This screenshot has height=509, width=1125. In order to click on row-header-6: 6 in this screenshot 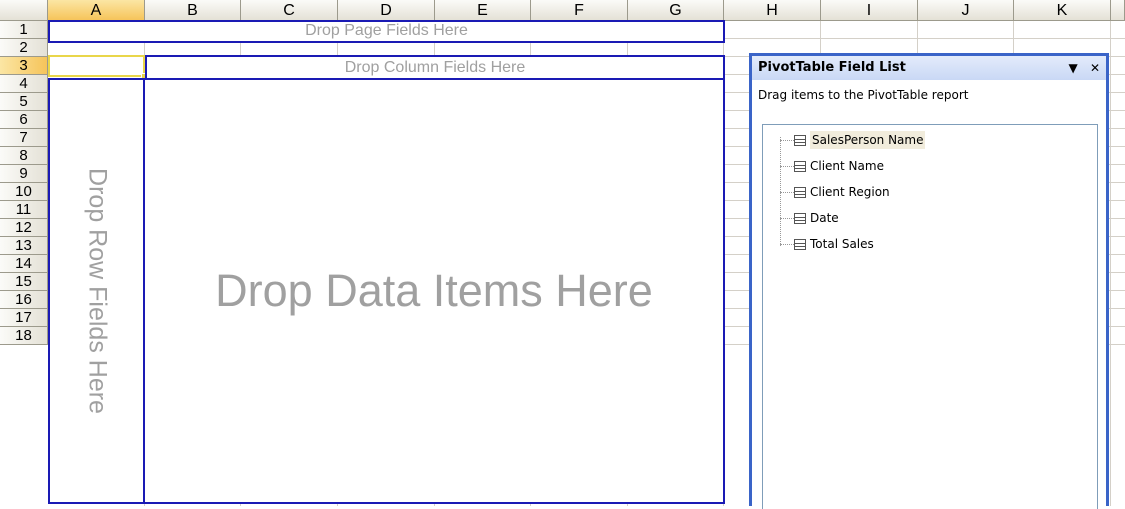, I will do `click(24, 120)`.